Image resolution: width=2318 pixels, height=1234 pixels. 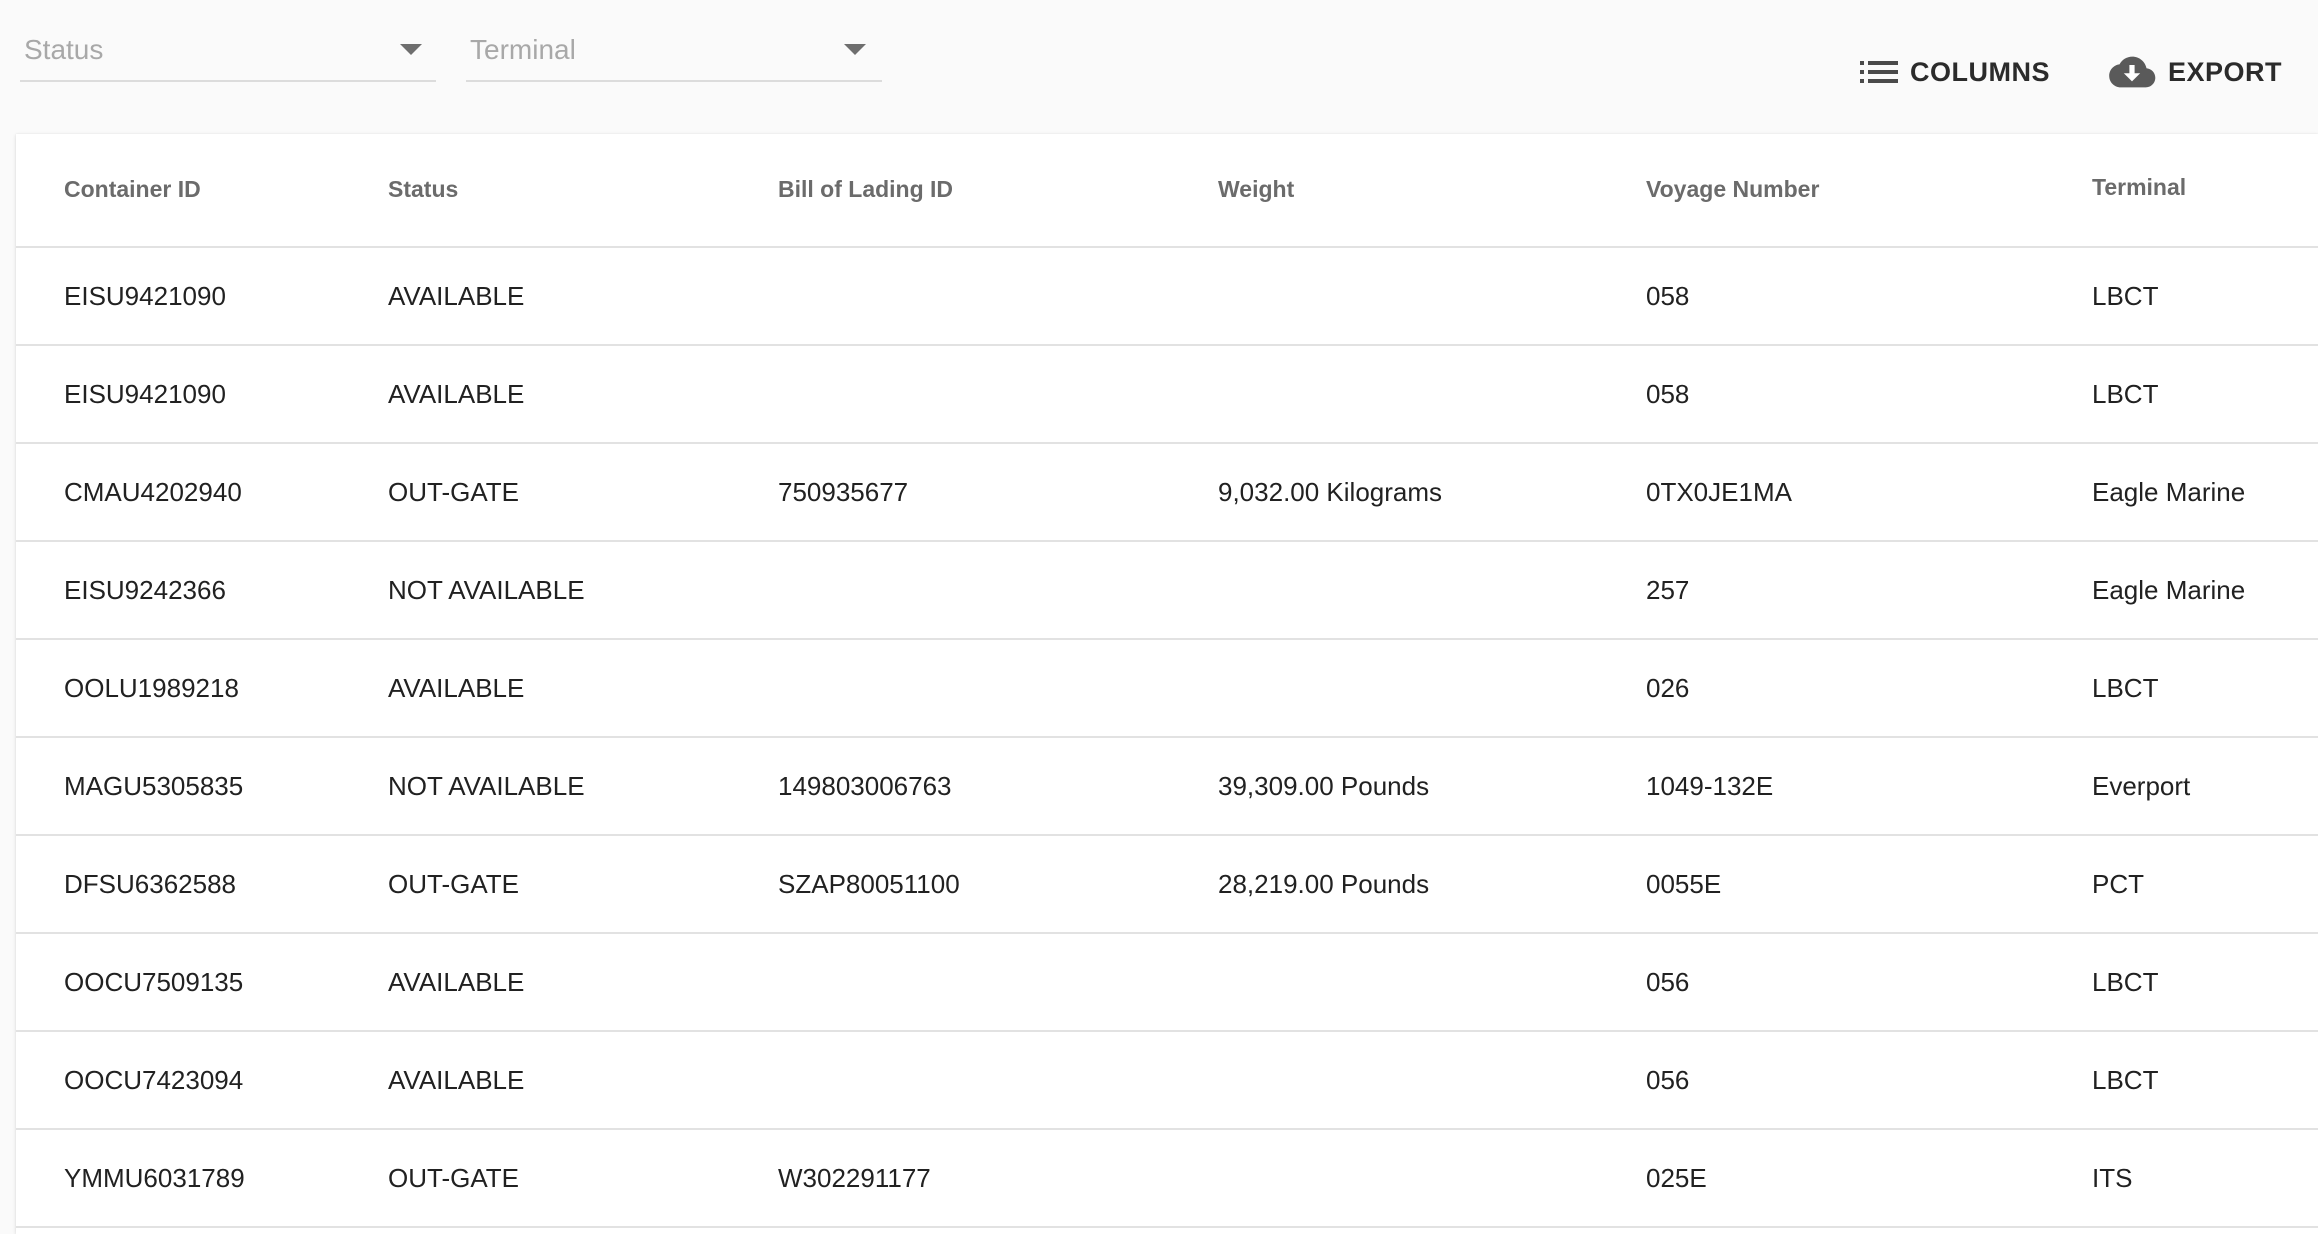 I want to click on column-header-weight: Weight, so click(x=1256, y=189).